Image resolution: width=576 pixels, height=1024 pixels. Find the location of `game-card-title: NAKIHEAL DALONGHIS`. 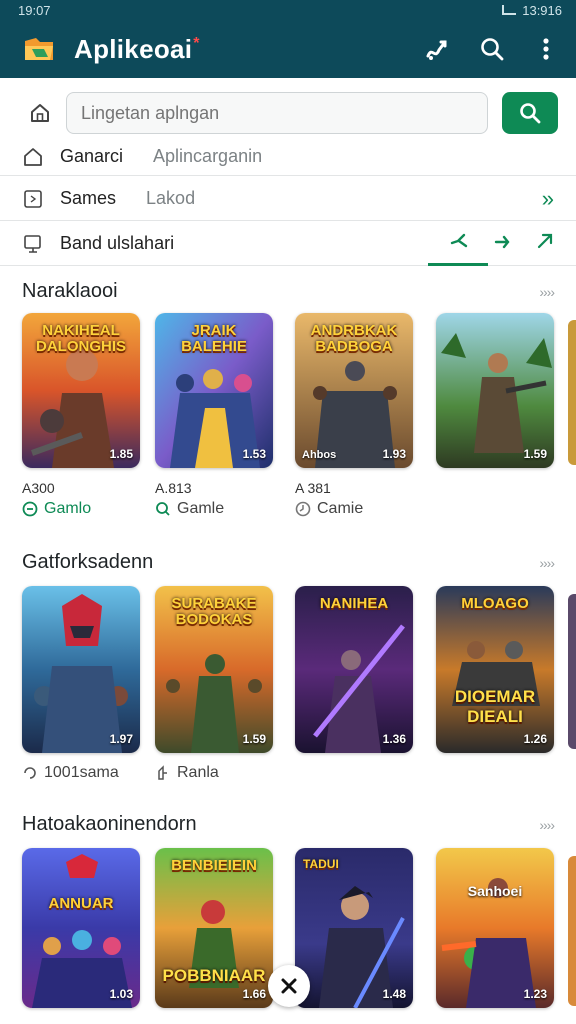

game-card-title: NAKIHEAL DALONGHIS is located at coordinates (81, 338).